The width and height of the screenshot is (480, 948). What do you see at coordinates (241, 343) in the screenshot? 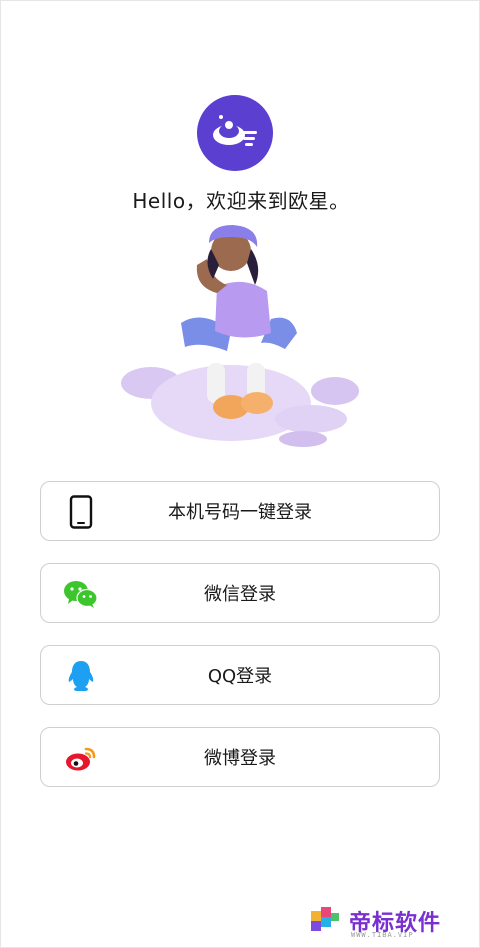
I see `hero-illustration` at bounding box center [241, 343].